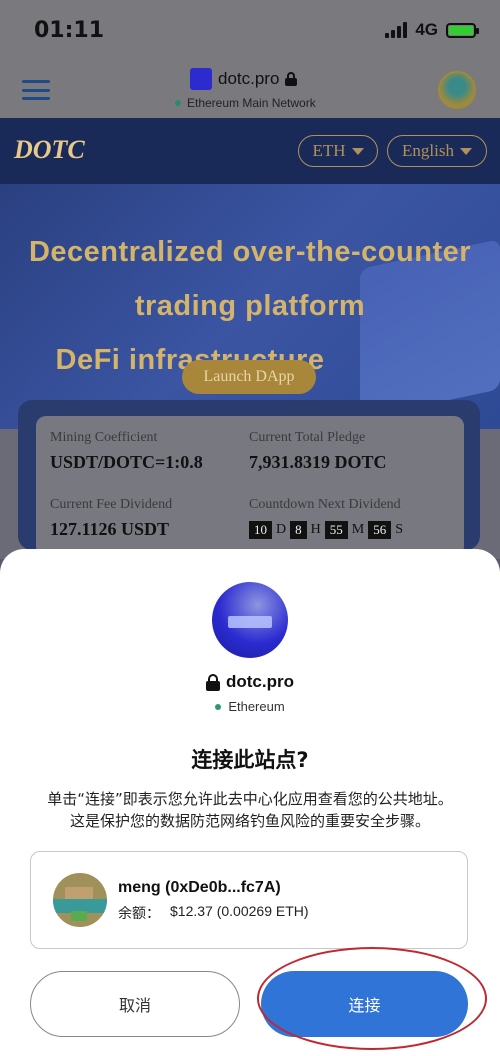  What do you see at coordinates (250, 30) in the screenshot?
I see `status-bar: 01:11 4G` at bounding box center [250, 30].